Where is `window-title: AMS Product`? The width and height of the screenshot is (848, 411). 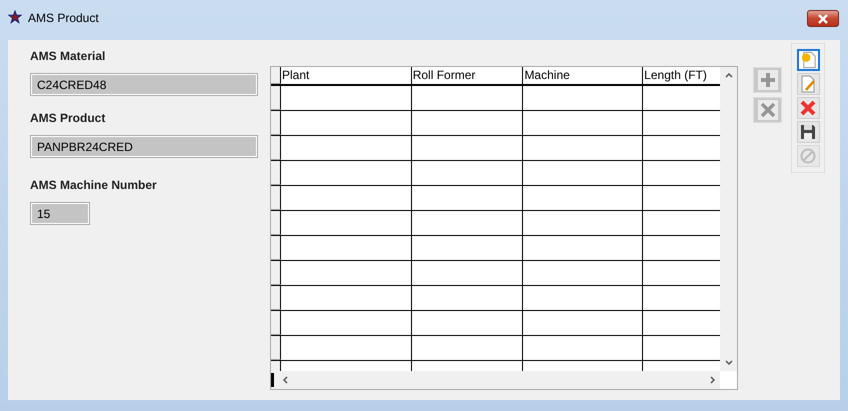 window-title: AMS Product is located at coordinates (64, 18).